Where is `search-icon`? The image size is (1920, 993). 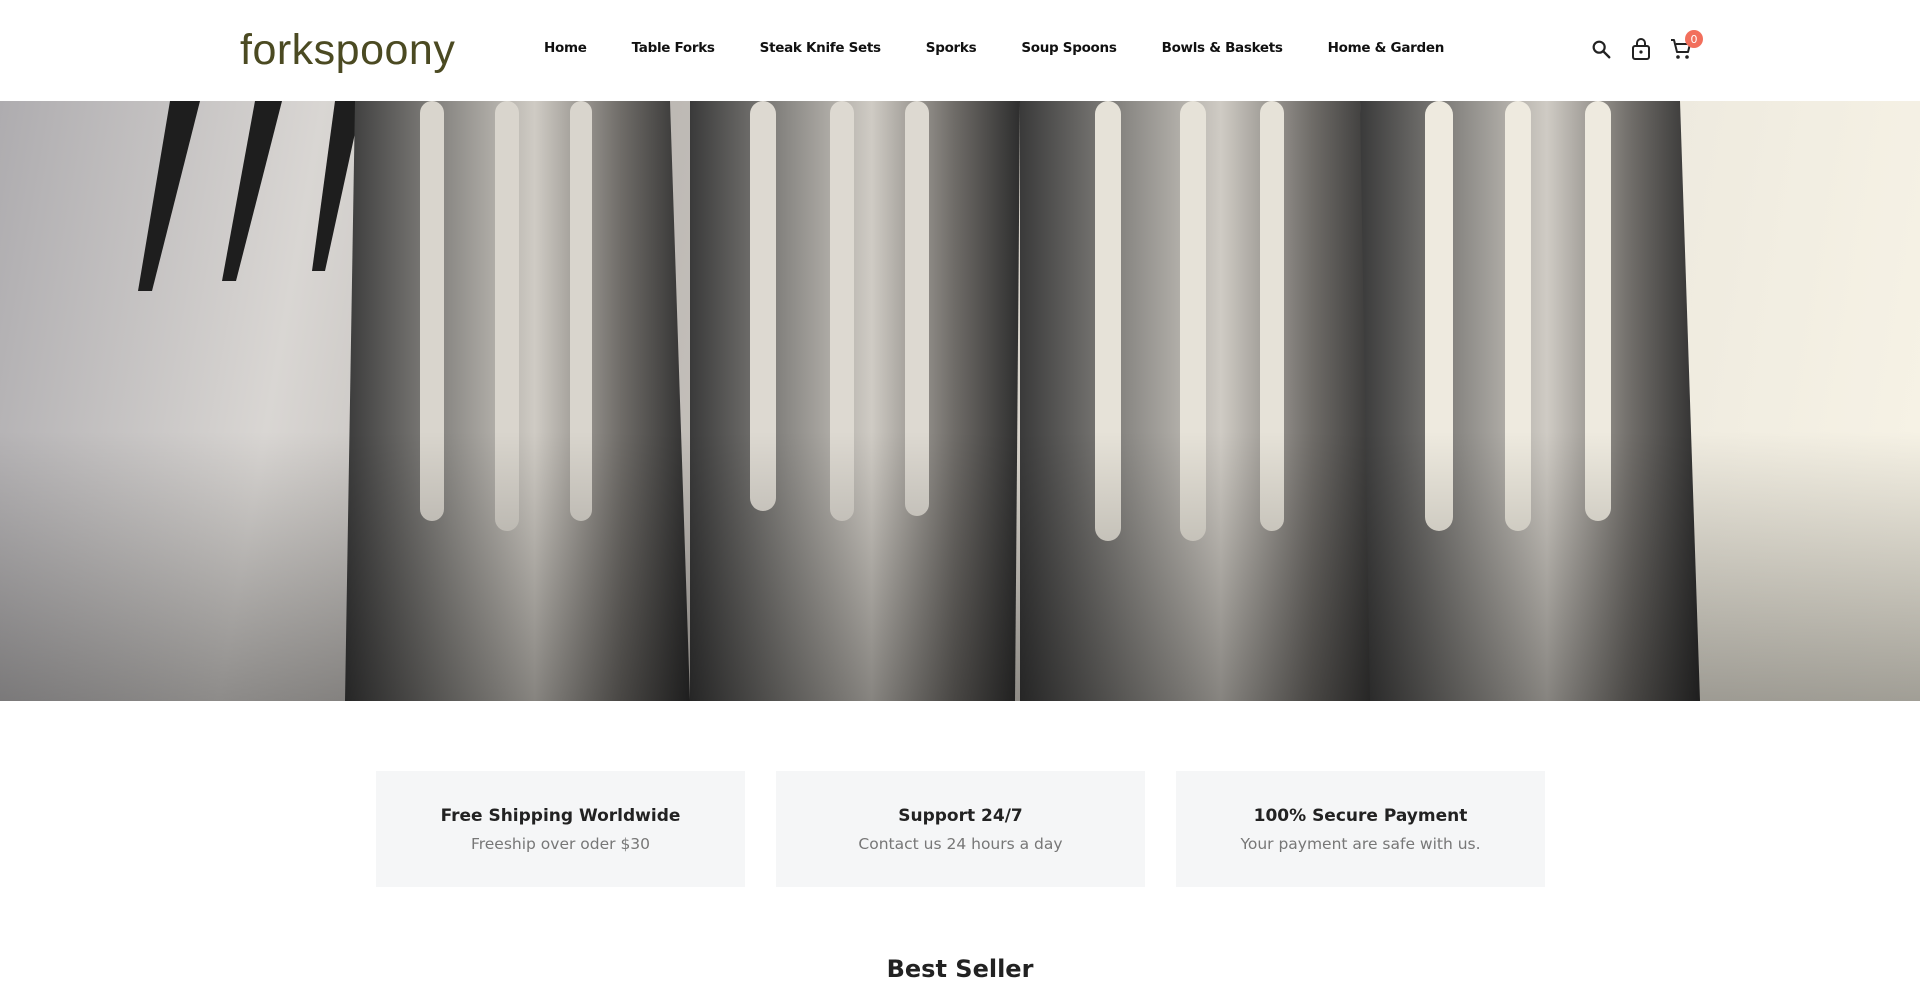
search-icon is located at coordinates (1601, 49).